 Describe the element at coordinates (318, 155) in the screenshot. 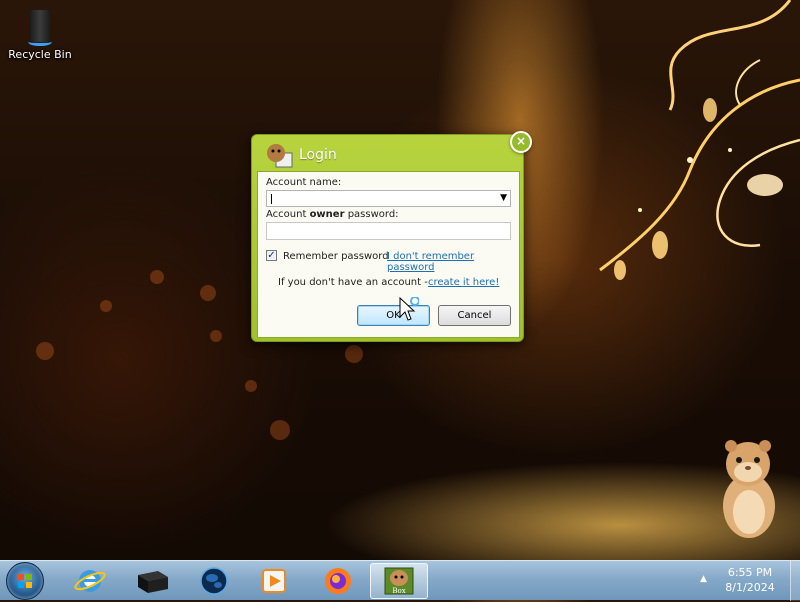

I see `dialog-title: Login` at that location.